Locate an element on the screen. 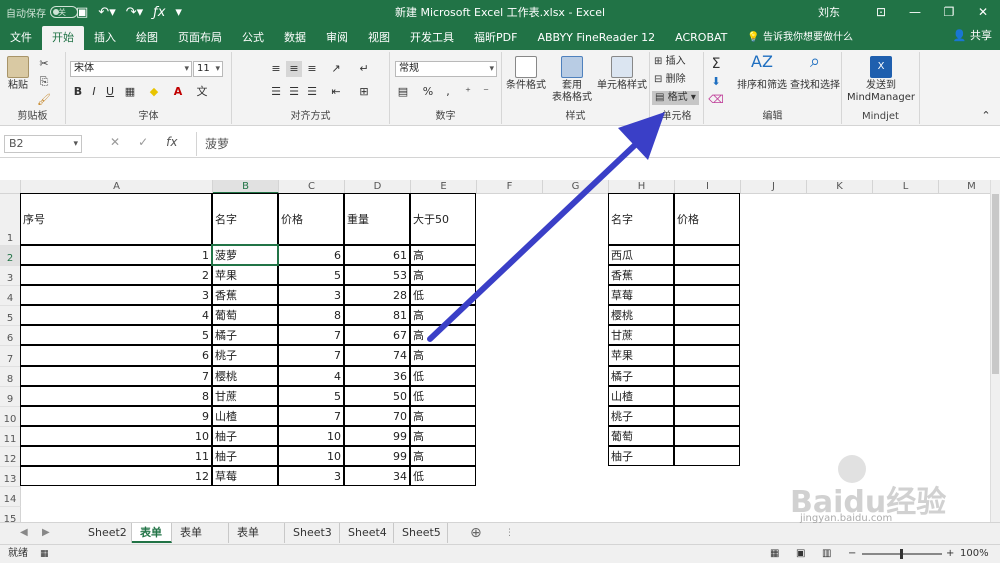 Image resolution: width=1000 pixels, height=563 pixels. row-header-1: 1 is located at coordinates (10, 220).